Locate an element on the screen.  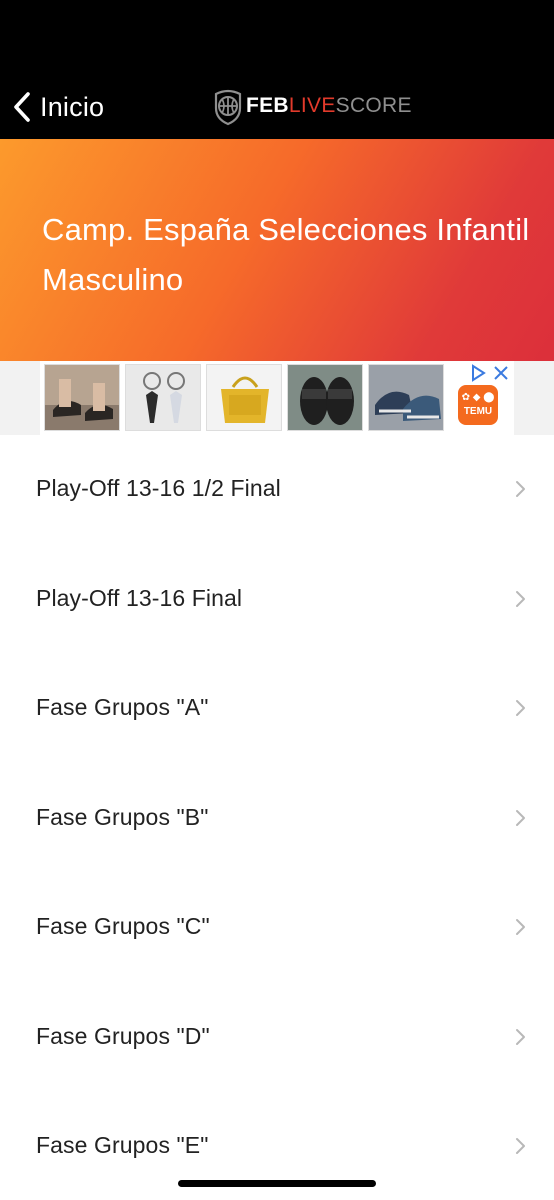
logo-text-live: LIVE is located at coordinates (312, 105).